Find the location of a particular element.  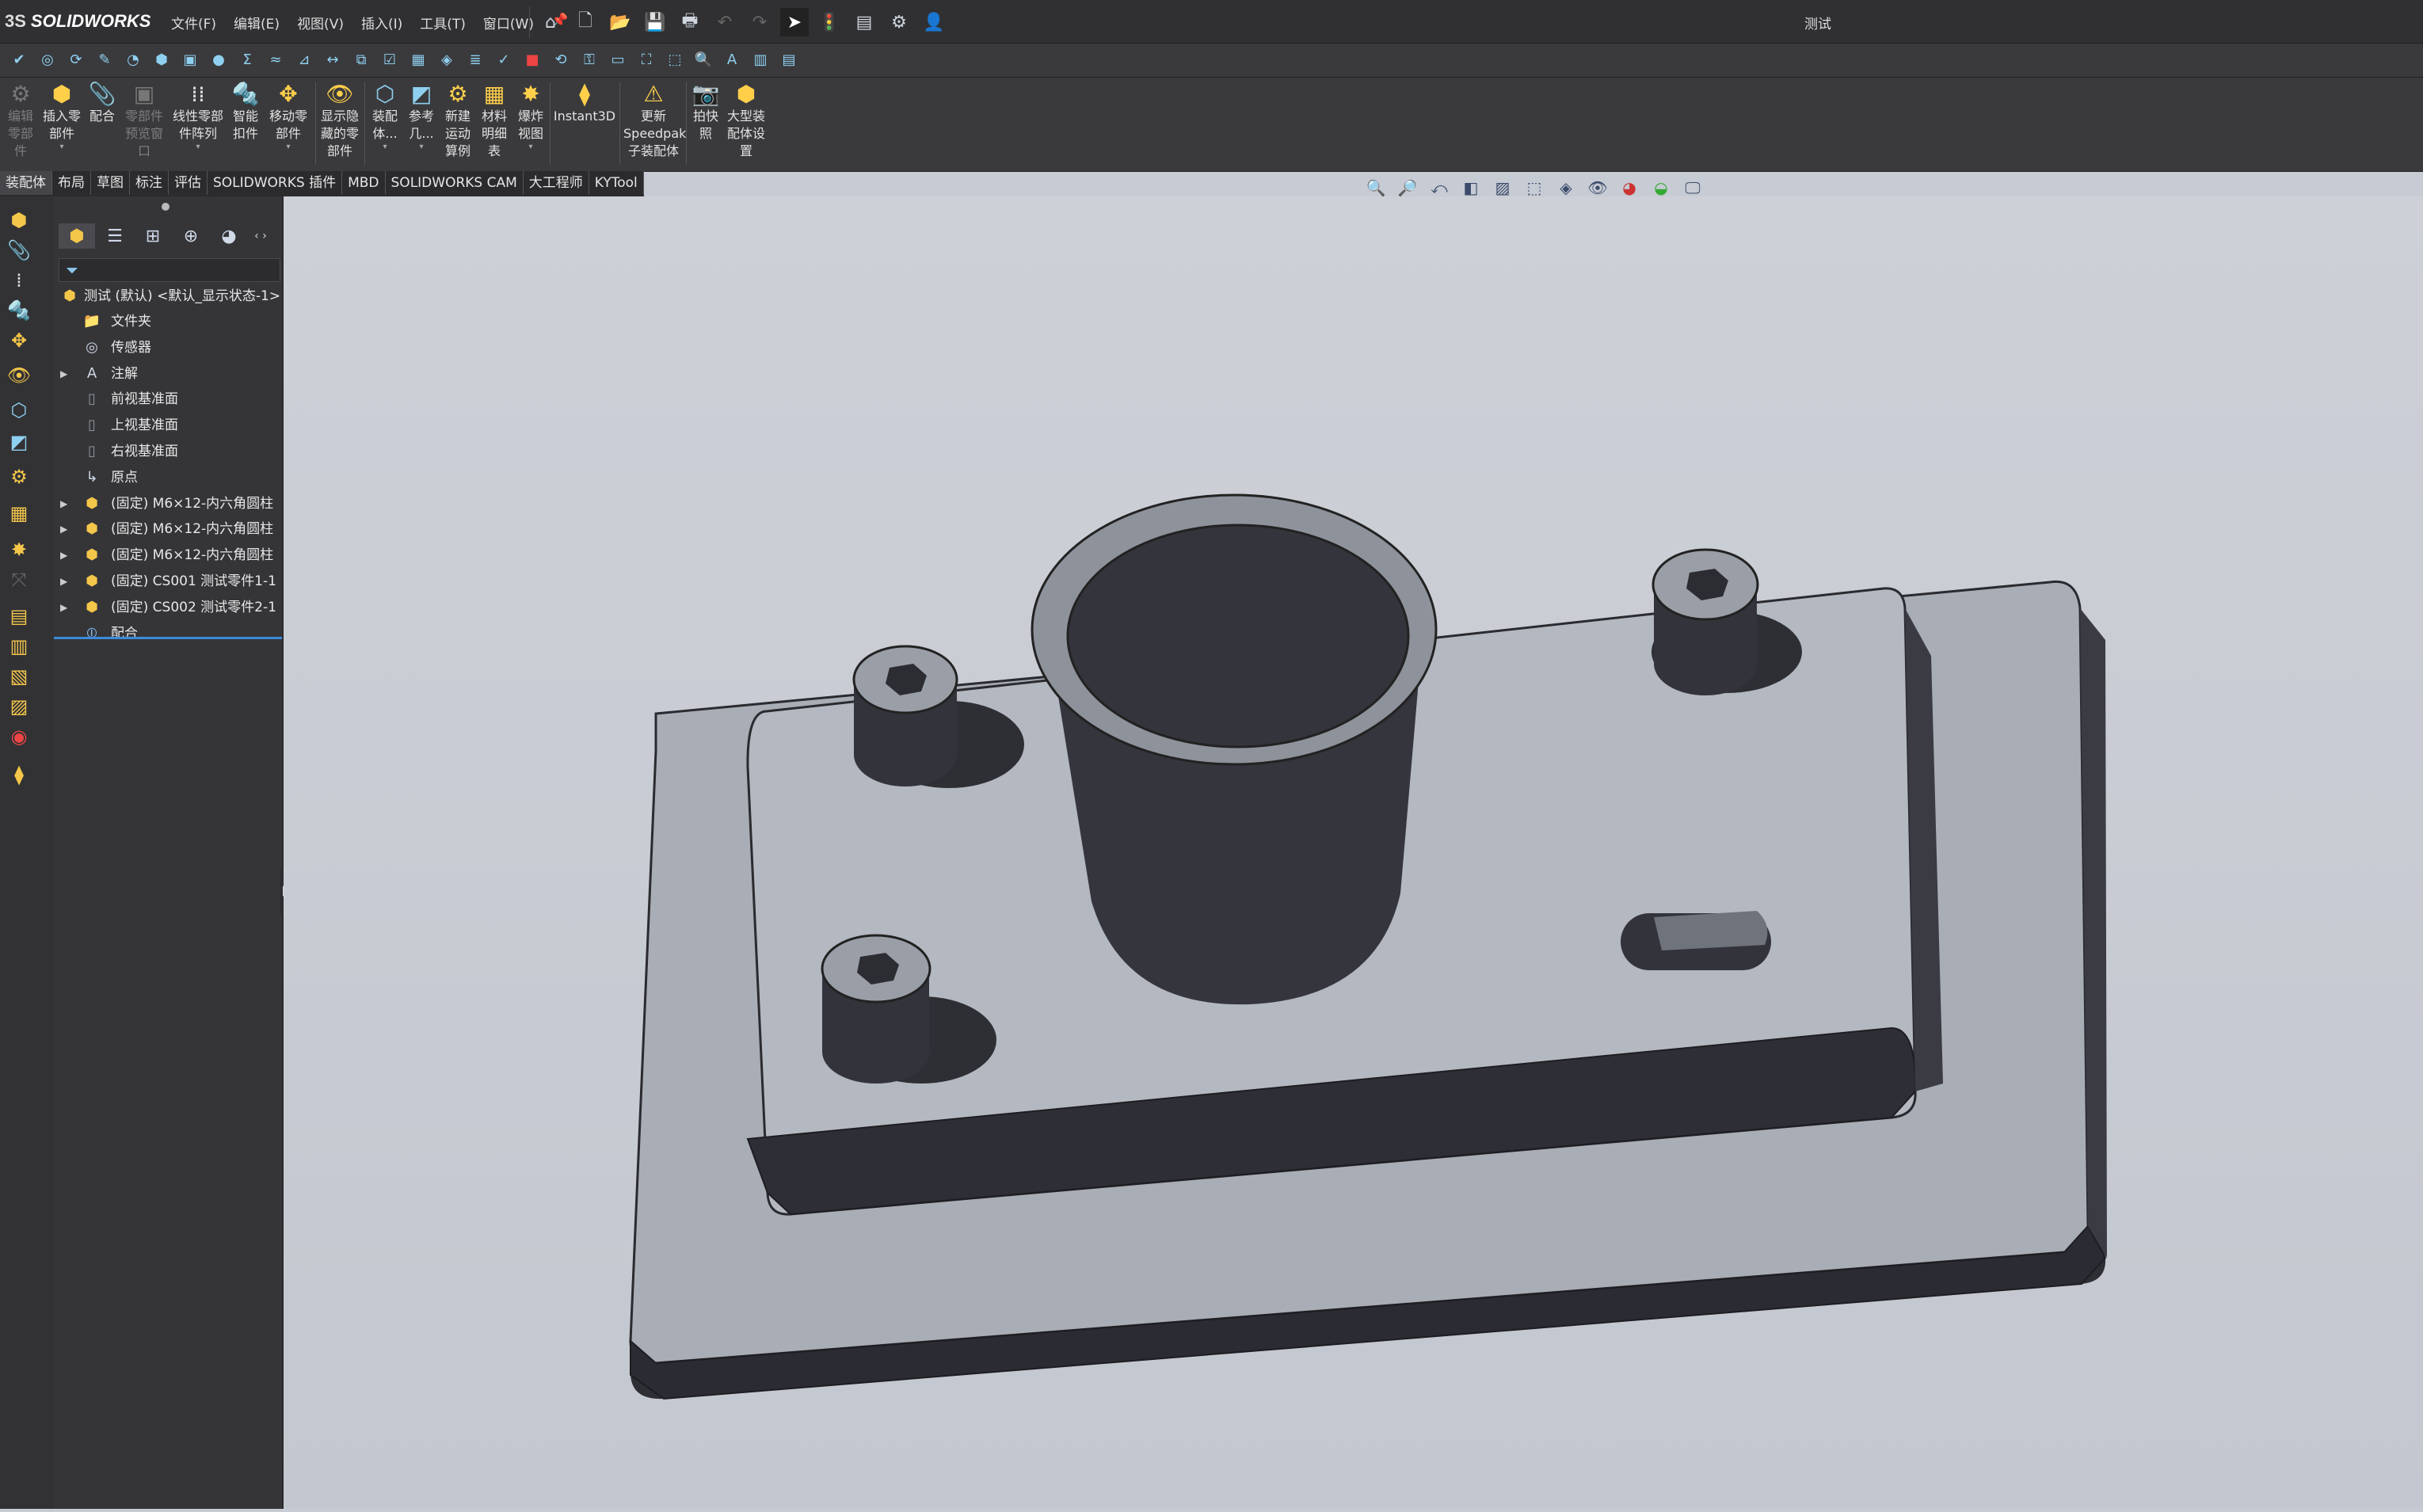

tool-b-icon: ▥ is located at coordinates (19, 649).